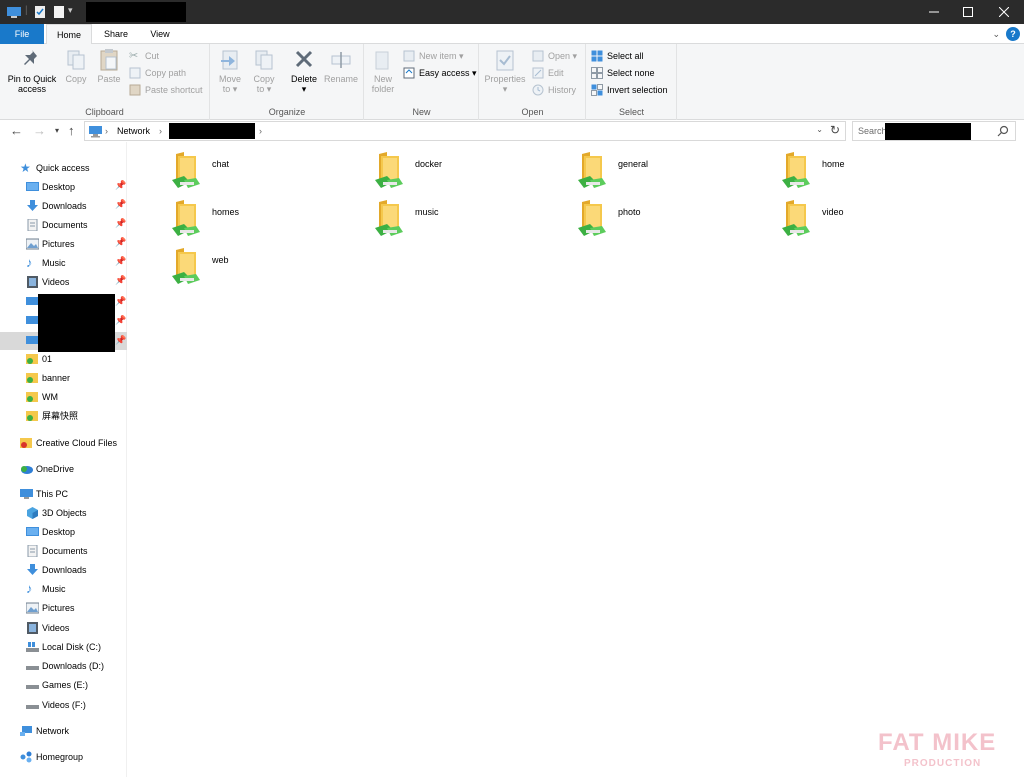  I want to click on delete-dropdown-chevron-icon: ▾, so click(304, 89).